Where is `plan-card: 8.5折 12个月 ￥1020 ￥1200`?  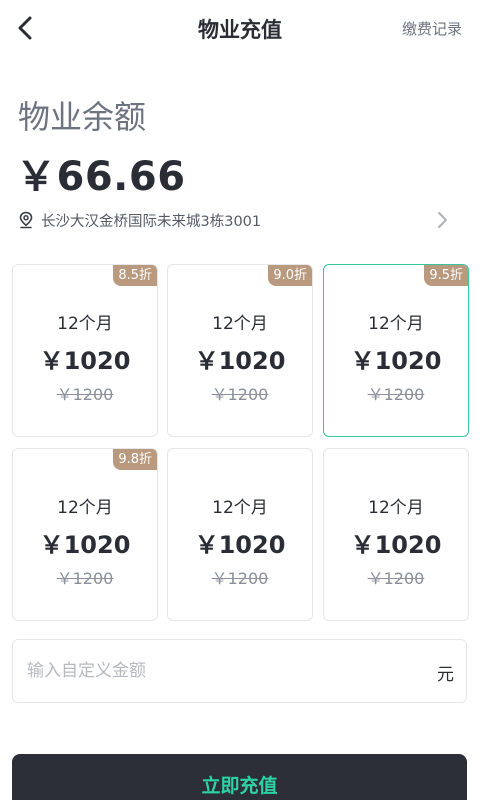
plan-card: 8.5折 12个月 ￥1020 ￥1200 is located at coordinates (85, 350).